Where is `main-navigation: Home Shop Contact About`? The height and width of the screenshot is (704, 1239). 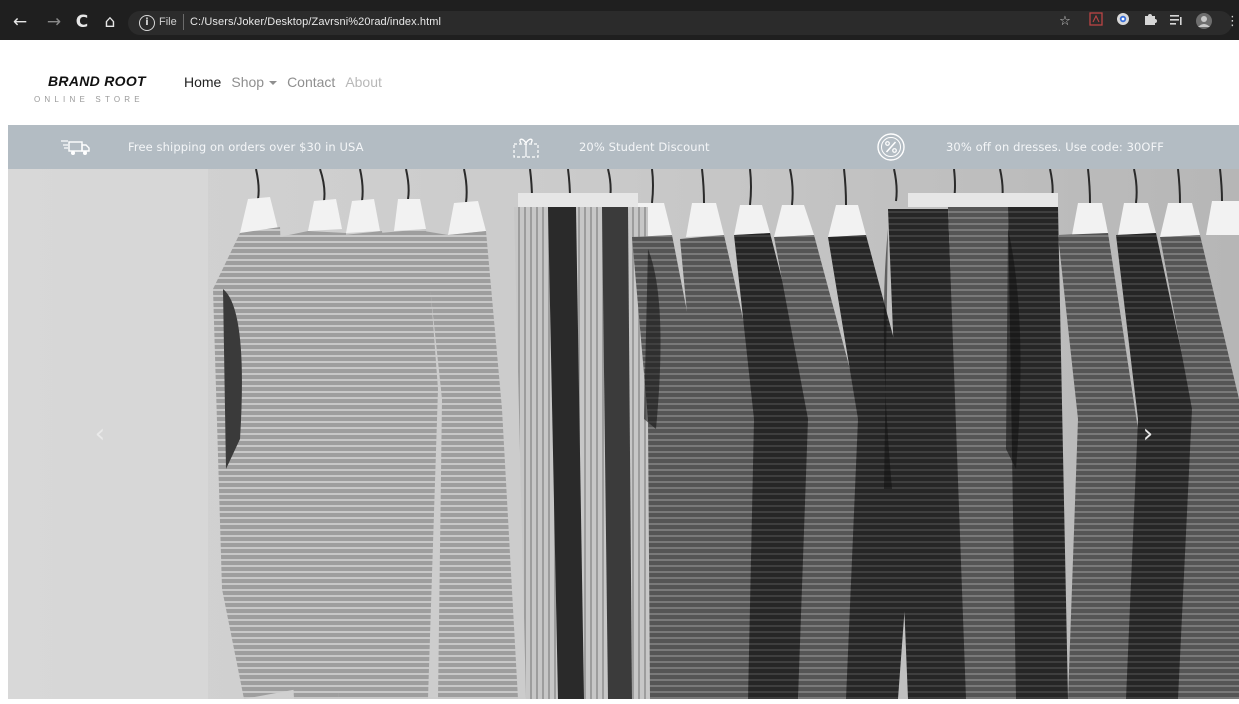
main-navigation: Home Shop Contact About is located at coordinates (288, 82).